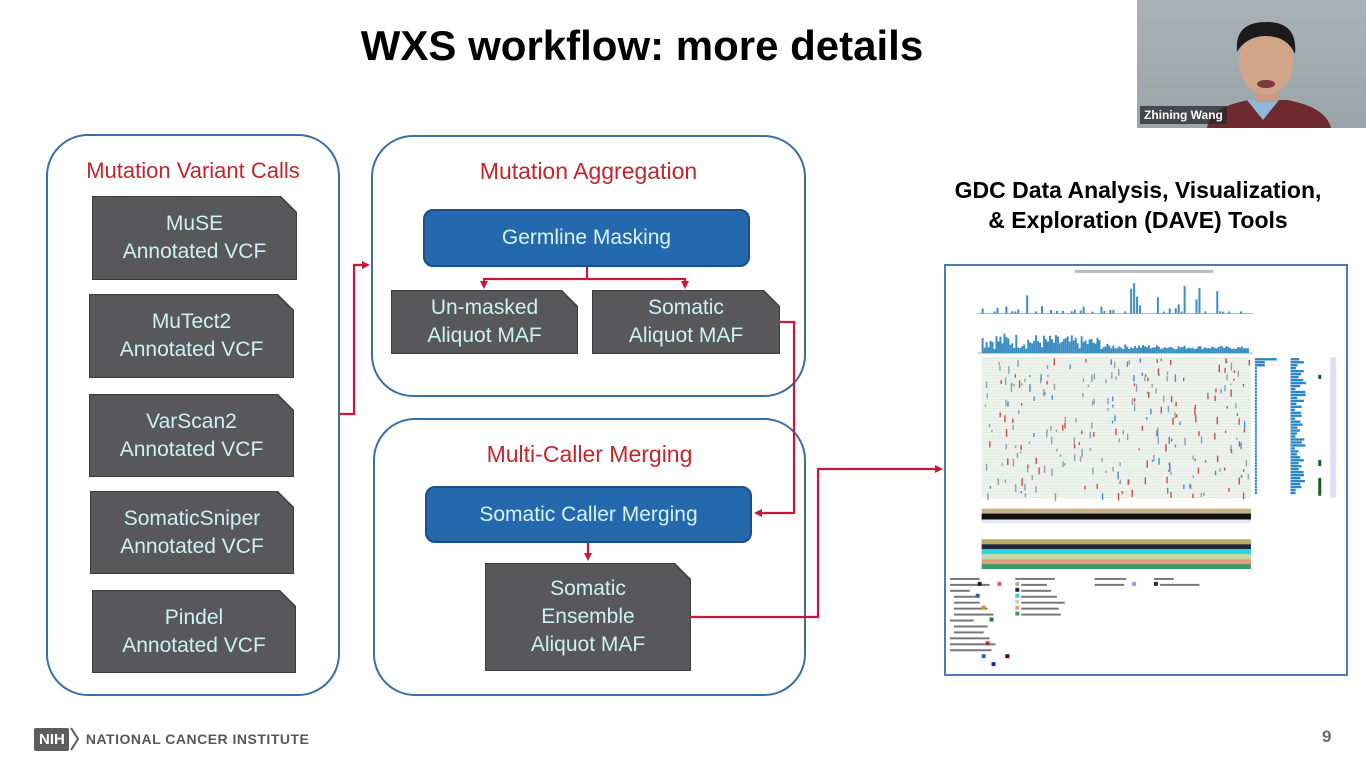 The image size is (1366, 768). I want to click on doc-label: Un-masked, so click(484, 307).